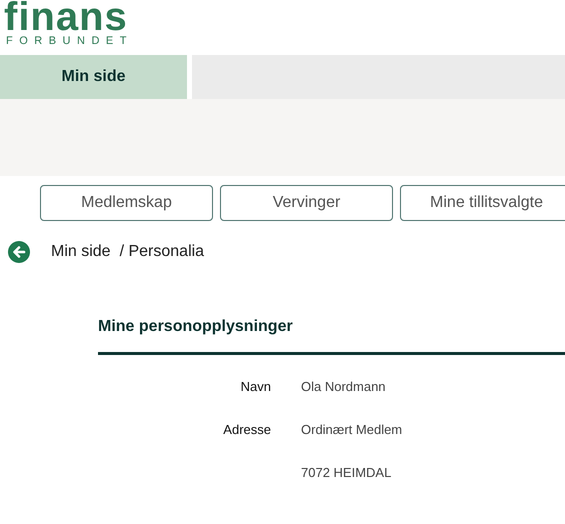 The width and height of the screenshot is (565, 524). Describe the element at coordinates (196, 327) in the screenshot. I see `section-title: Mine personopplysninger` at that location.